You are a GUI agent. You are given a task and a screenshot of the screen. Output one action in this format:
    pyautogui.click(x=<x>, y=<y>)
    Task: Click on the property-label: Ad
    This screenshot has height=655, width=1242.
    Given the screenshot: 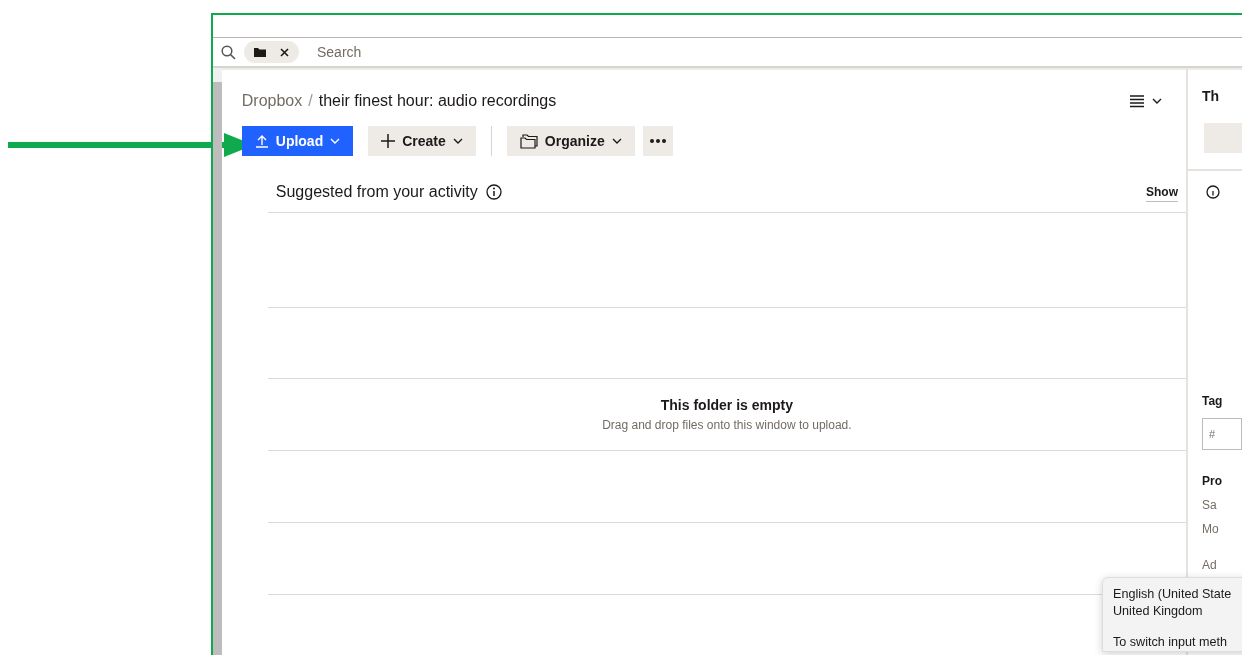 What is the action you would take?
    pyautogui.click(x=1210, y=565)
    